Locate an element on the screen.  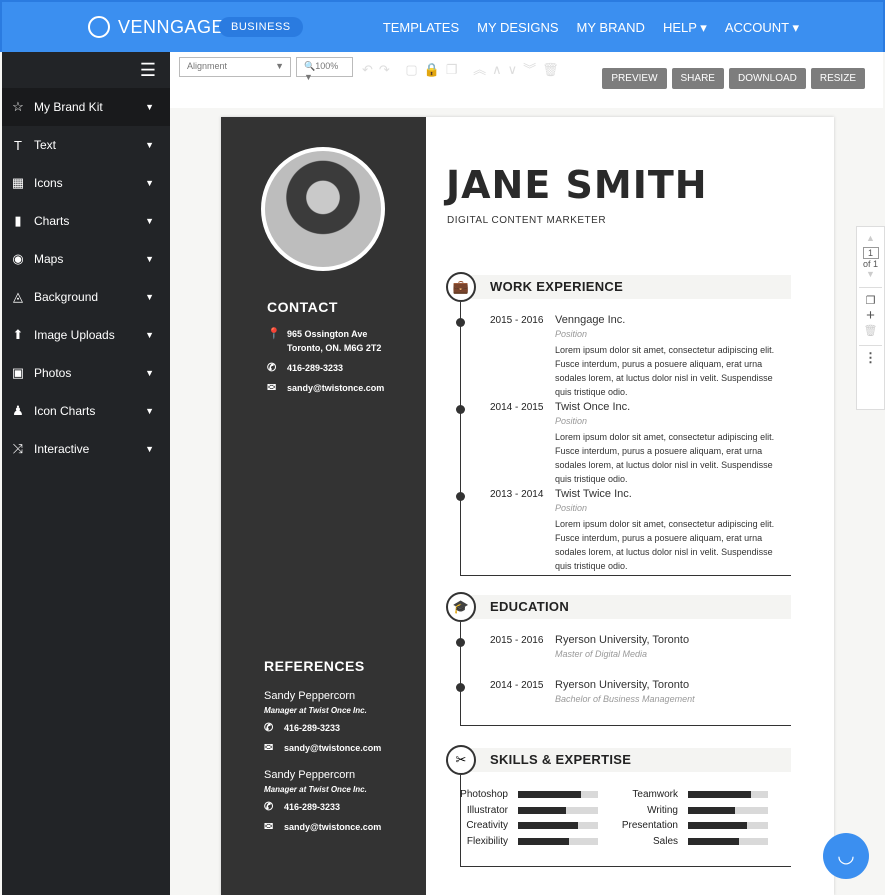
chat-button: ◡ is located at coordinates (846, 856).